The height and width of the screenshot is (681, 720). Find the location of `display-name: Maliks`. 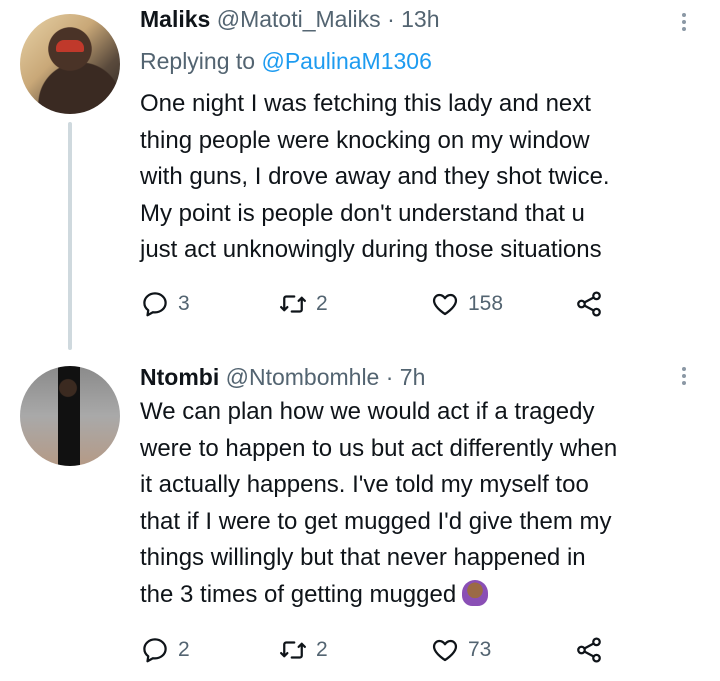

display-name: Maliks is located at coordinates (175, 19).